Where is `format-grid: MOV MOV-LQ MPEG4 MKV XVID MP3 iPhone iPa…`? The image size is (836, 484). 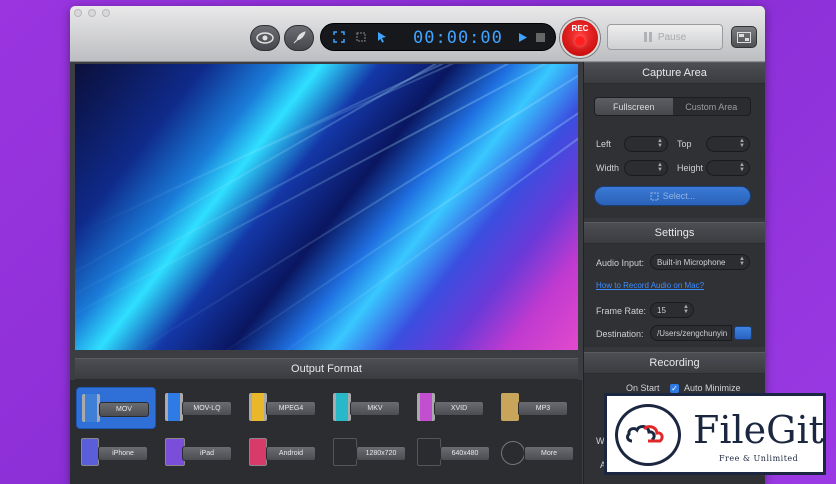
format-grid: MOV MOV-LQ MPEG4 MKV XVID MP3 iPhone iPa… is located at coordinates (326, 432).